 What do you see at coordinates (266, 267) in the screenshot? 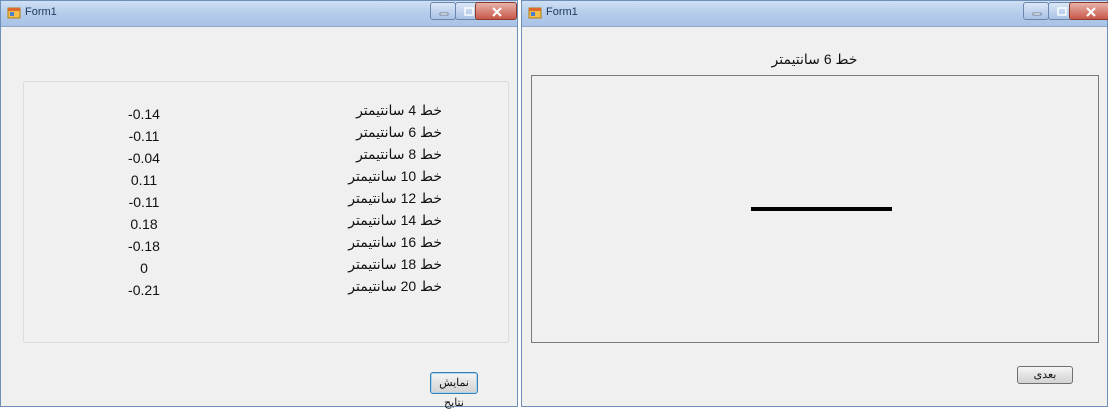
I see `result-row: 0 خط 18 سانتیمتر` at bounding box center [266, 267].